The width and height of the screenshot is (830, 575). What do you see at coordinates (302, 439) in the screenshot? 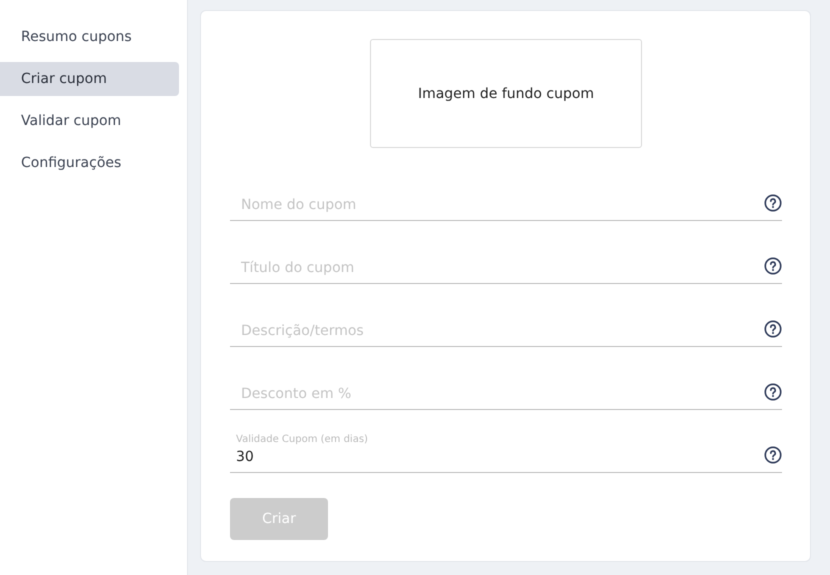
I see `field-label: Validade Cupom (em dias)` at bounding box center [302, 439].